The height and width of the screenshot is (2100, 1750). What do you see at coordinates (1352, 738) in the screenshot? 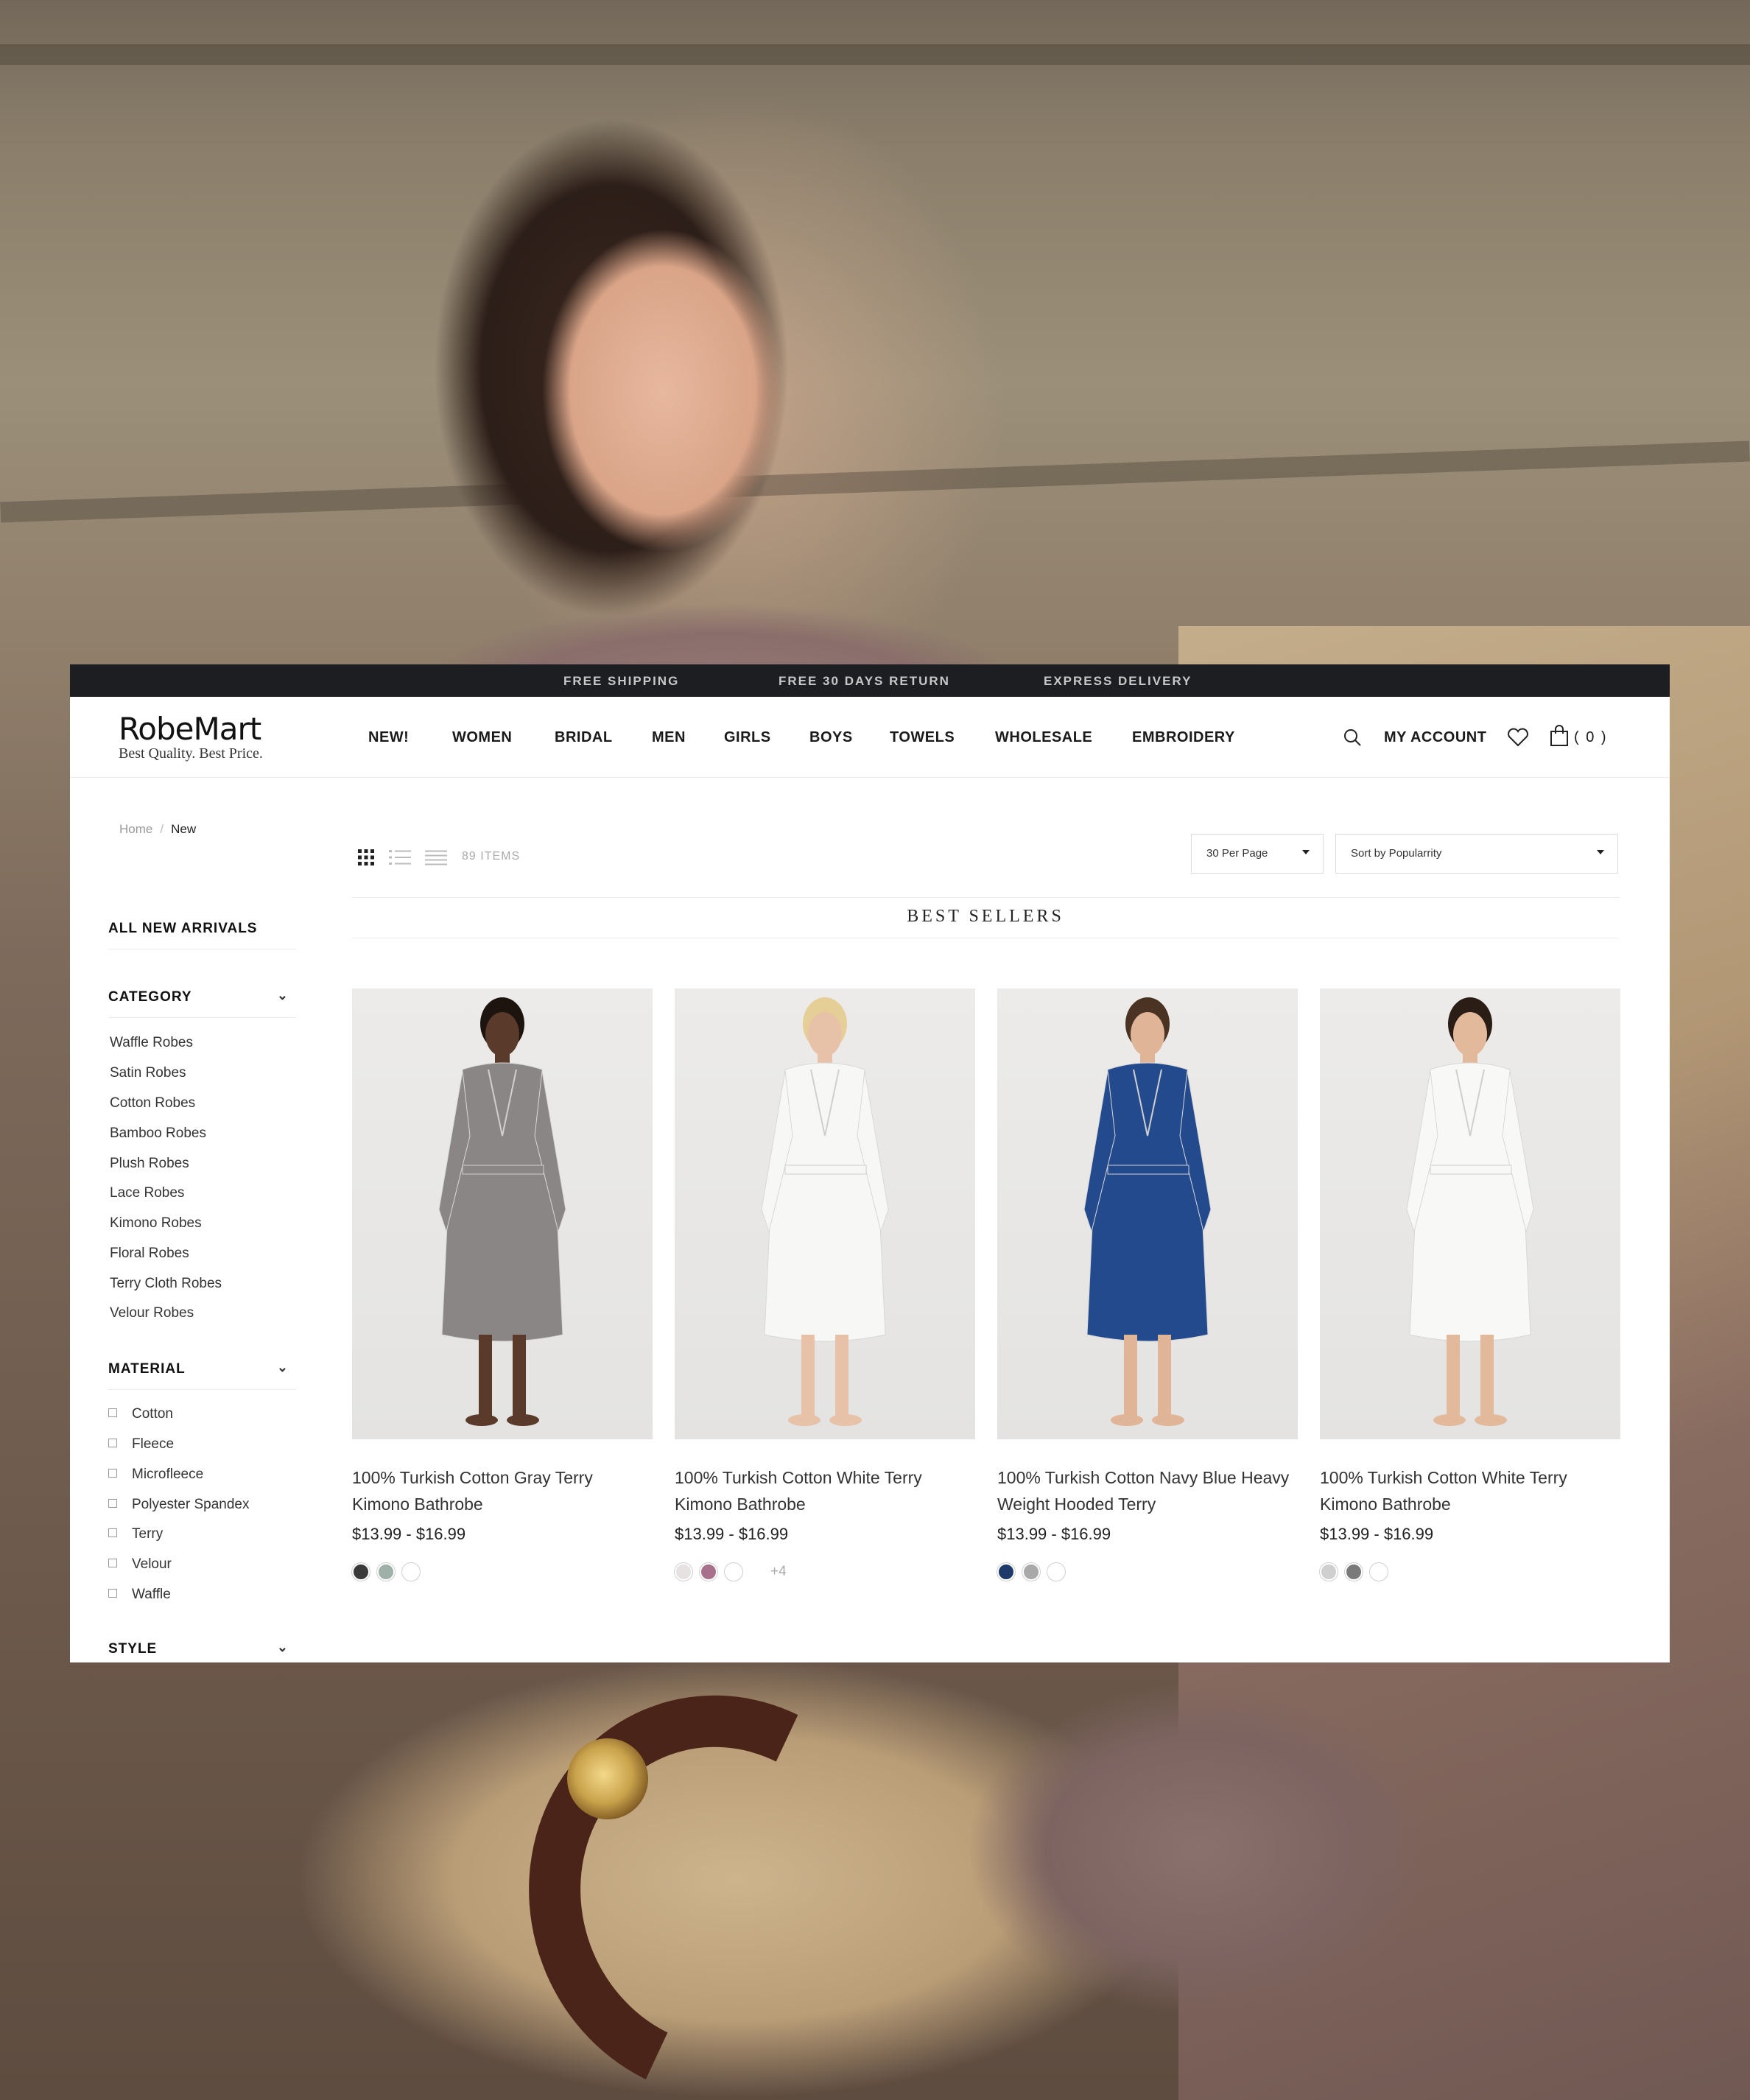
I see `search-icon` at bounding box center [1352, 738].